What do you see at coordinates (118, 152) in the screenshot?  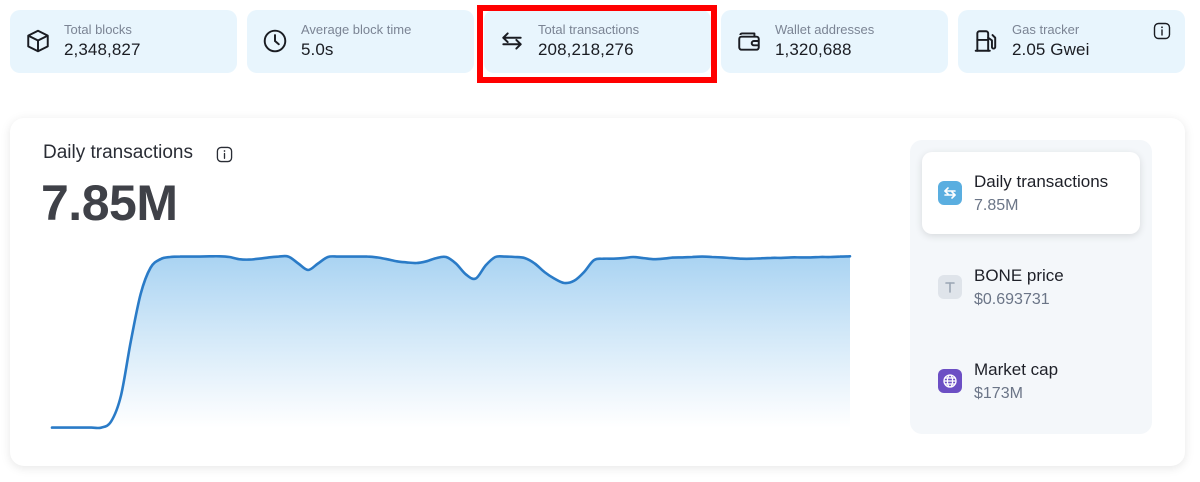 I see `chart-title: Daily transactions` at bounding box center [118, 152].